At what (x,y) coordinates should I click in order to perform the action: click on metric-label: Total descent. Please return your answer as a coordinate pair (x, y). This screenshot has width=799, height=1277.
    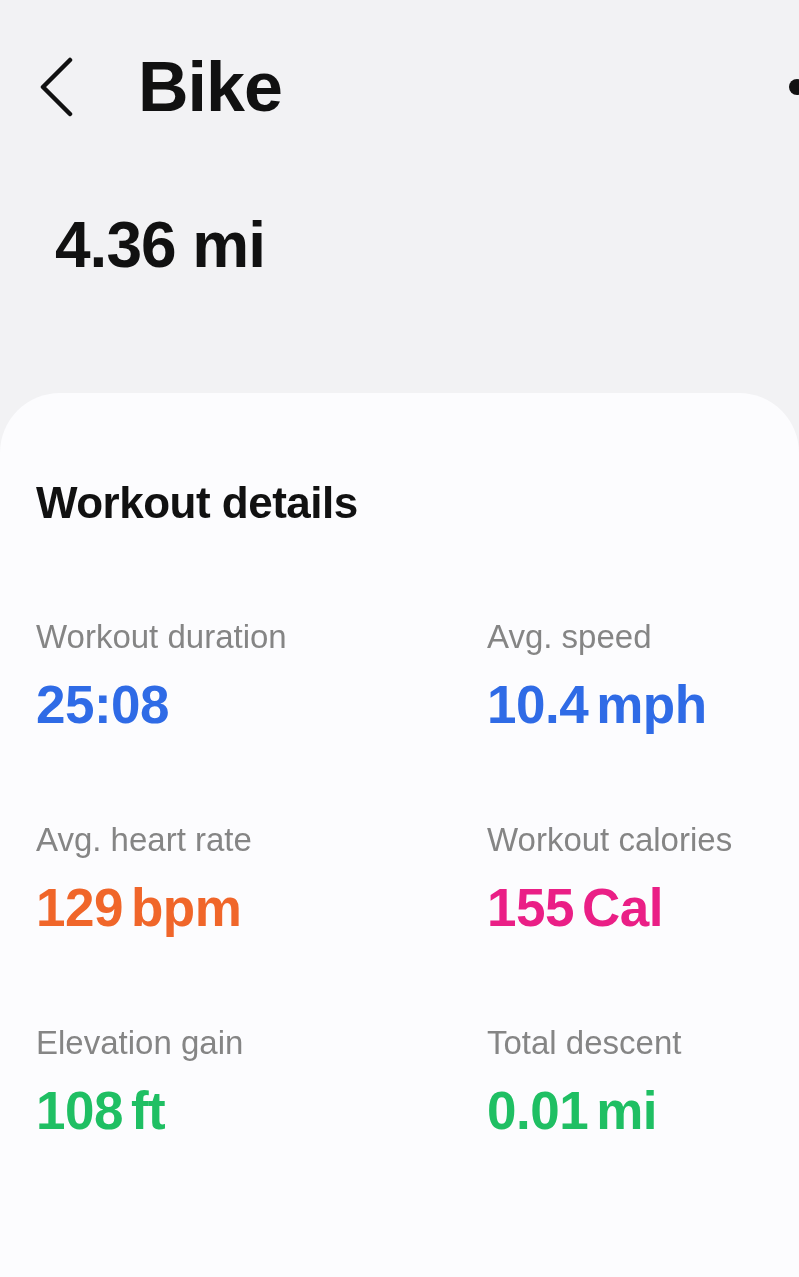
    Looking at the image, I should click on (585, 1042).